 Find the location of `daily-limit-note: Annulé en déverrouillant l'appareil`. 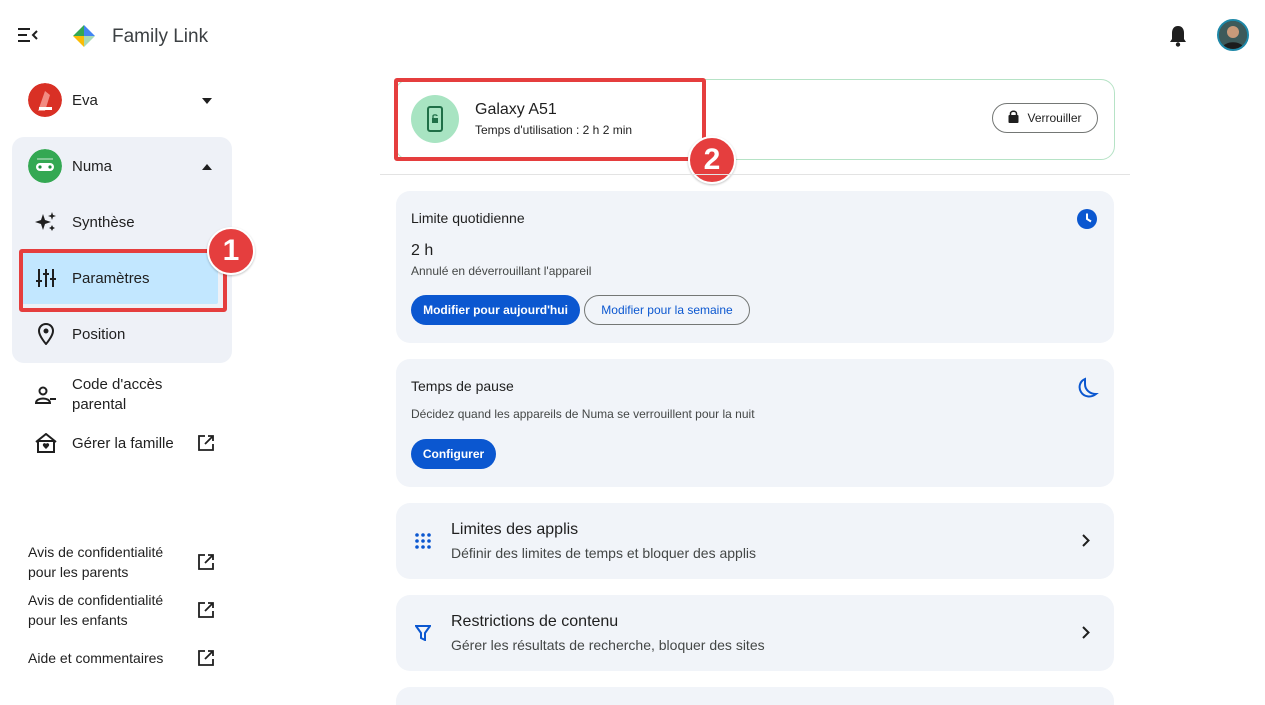

daily-limit-note: Annulé en déverrouillant l'appareil is located at coordinates (501, 271).